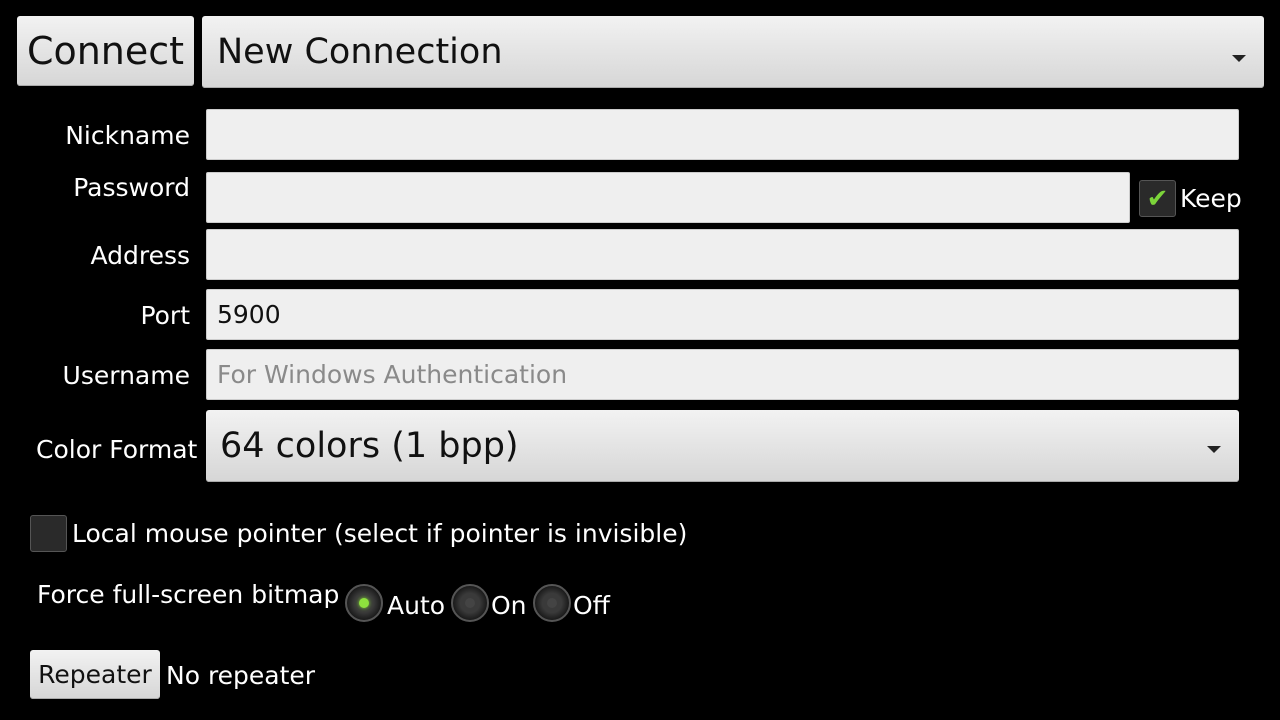 Image resolution: width=1280 pixels, height=720 pixels. I want to click on password-input, so click(668, 197).